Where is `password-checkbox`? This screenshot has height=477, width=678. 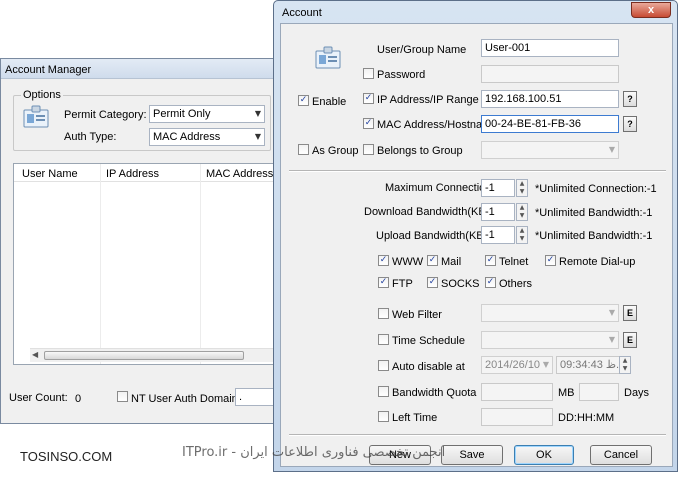 password-checkbox is located at coordinates (368, 73).